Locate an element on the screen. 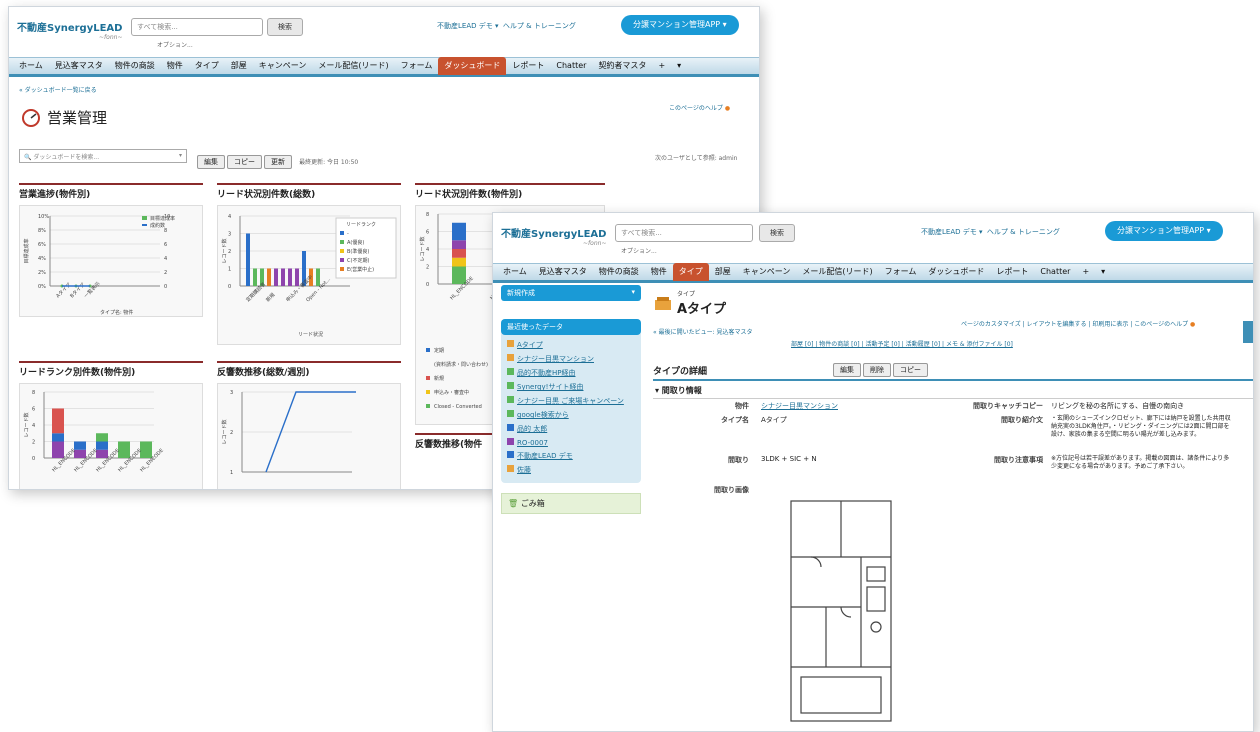  back-link: « ダッシュボード一覧に戻る is located at coordinates (58, 89).